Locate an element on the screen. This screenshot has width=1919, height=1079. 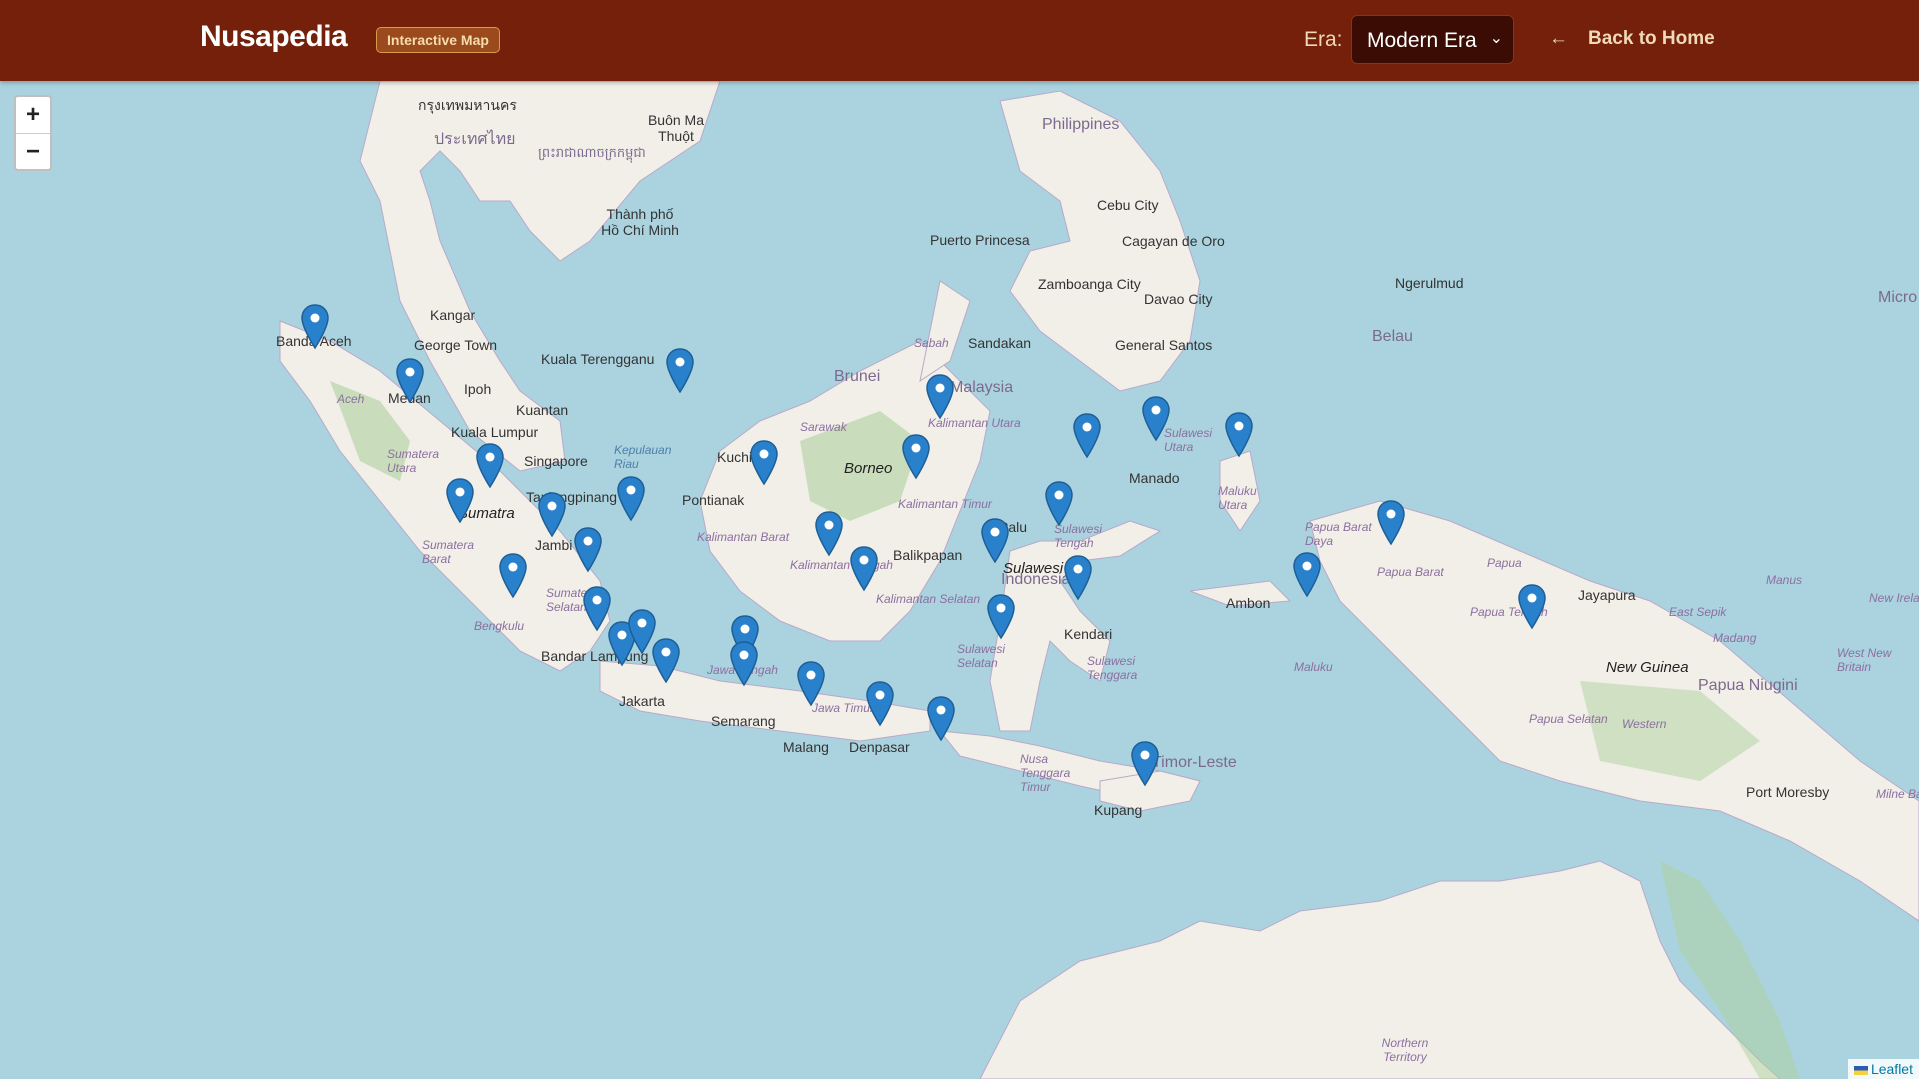
map-label: Kuala Lumpur is located at coordinates (495, 432).